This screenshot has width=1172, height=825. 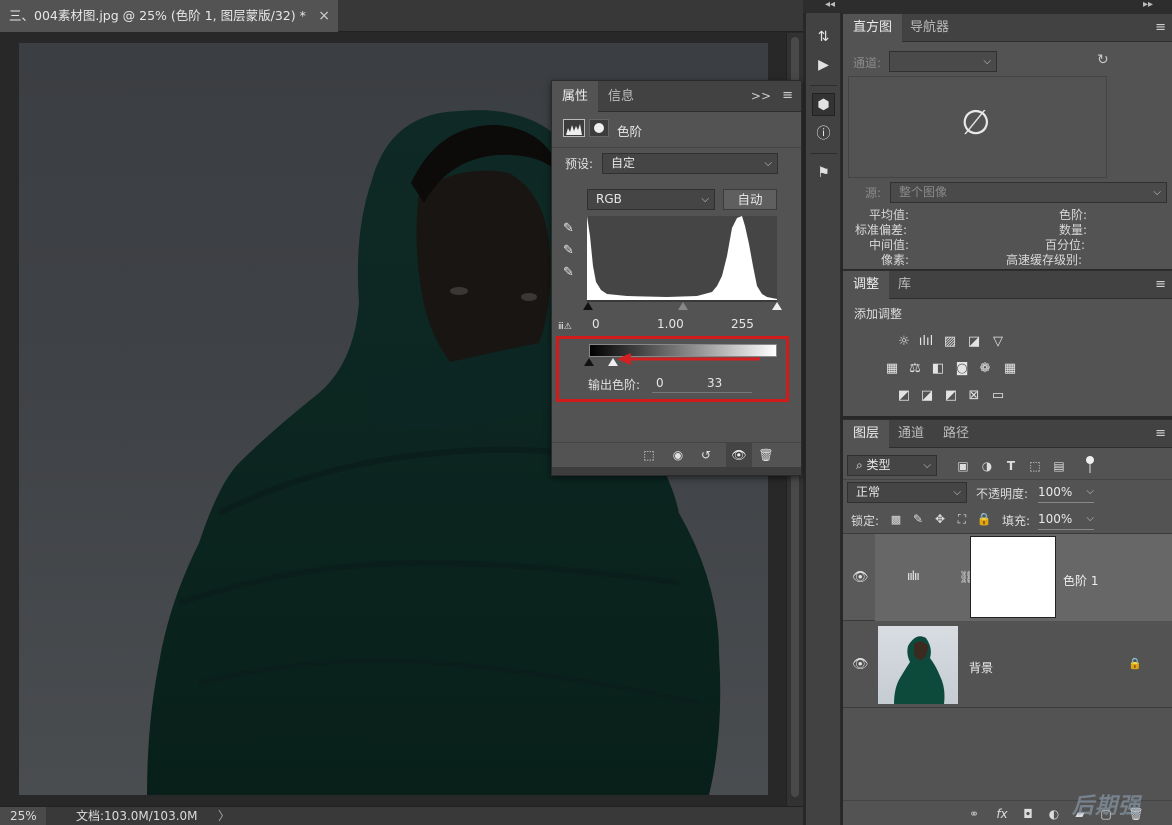 I want to click on layer-row: 👁 ıılıı ⛓ 色阶 1, so click(x=1007, y=577).